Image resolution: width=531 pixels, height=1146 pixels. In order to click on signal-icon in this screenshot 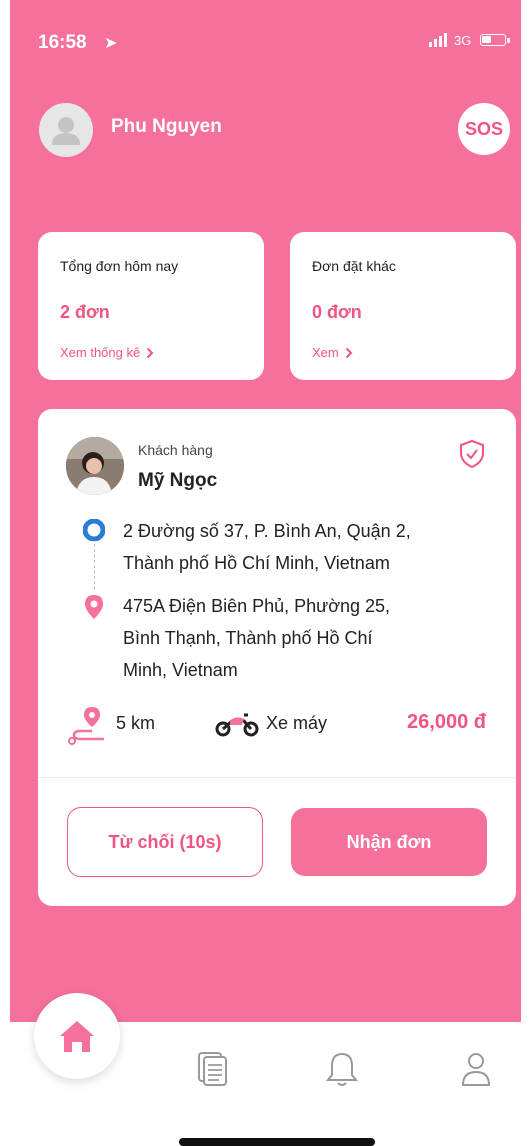, I will do `click(438, 40)`.